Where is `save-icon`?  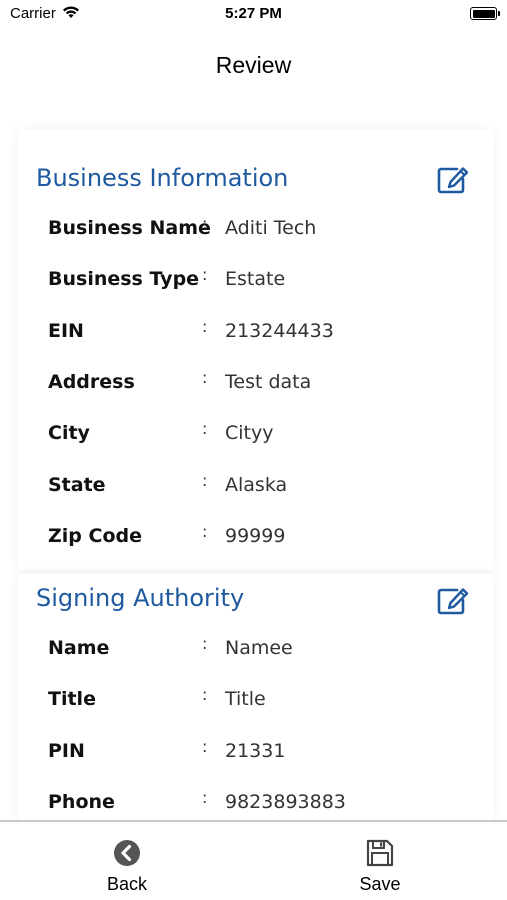
save-icon is located at coordinates (380, 853).